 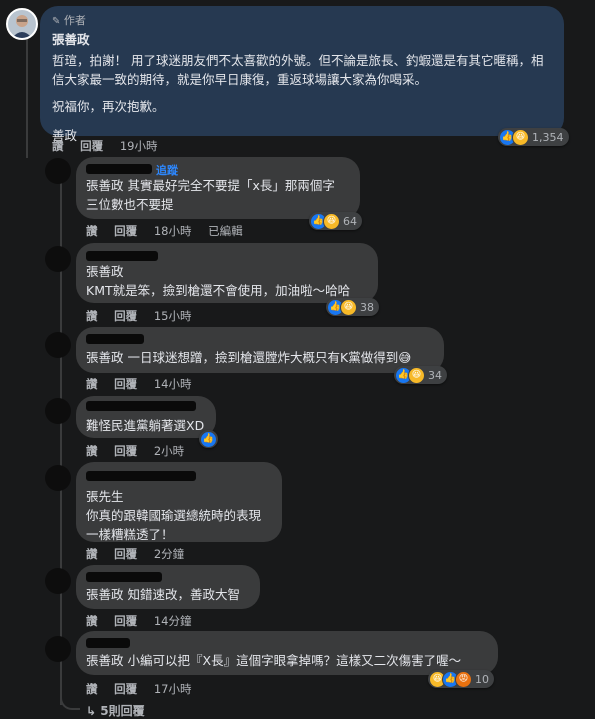 What do you see at coordinates (173, 689) in the screenshot?
I see `timestamp: 17小時` at bounding box center [173, 689].